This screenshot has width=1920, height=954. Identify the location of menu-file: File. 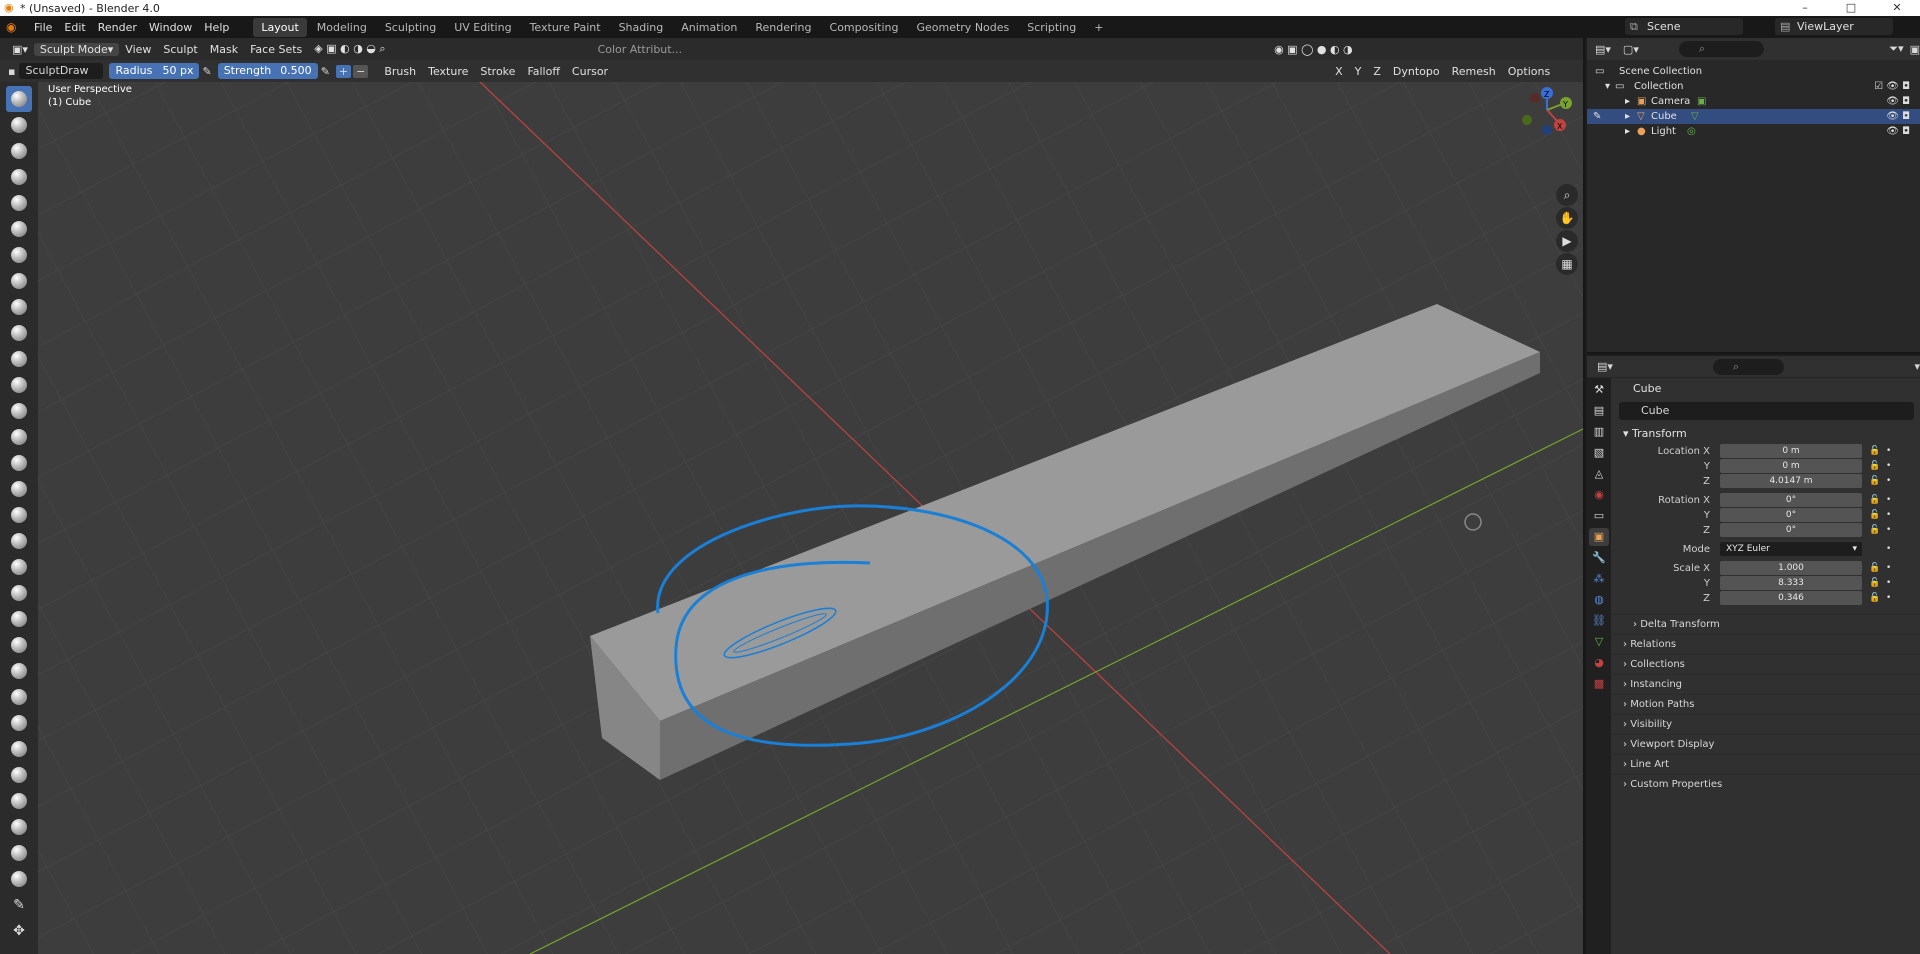
(43, 27).